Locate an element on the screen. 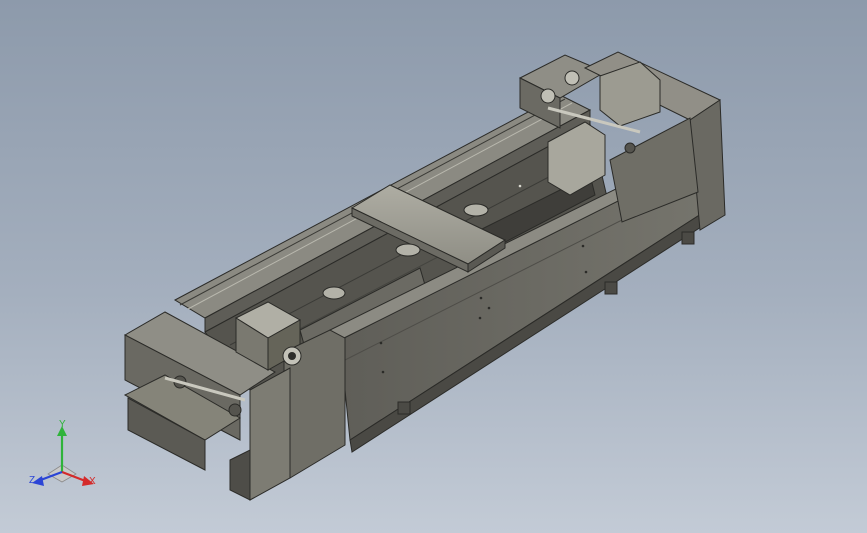 The width and height of the screenshot is (867, 533). y-axis-label: Y is located at coordinates (62, 424).